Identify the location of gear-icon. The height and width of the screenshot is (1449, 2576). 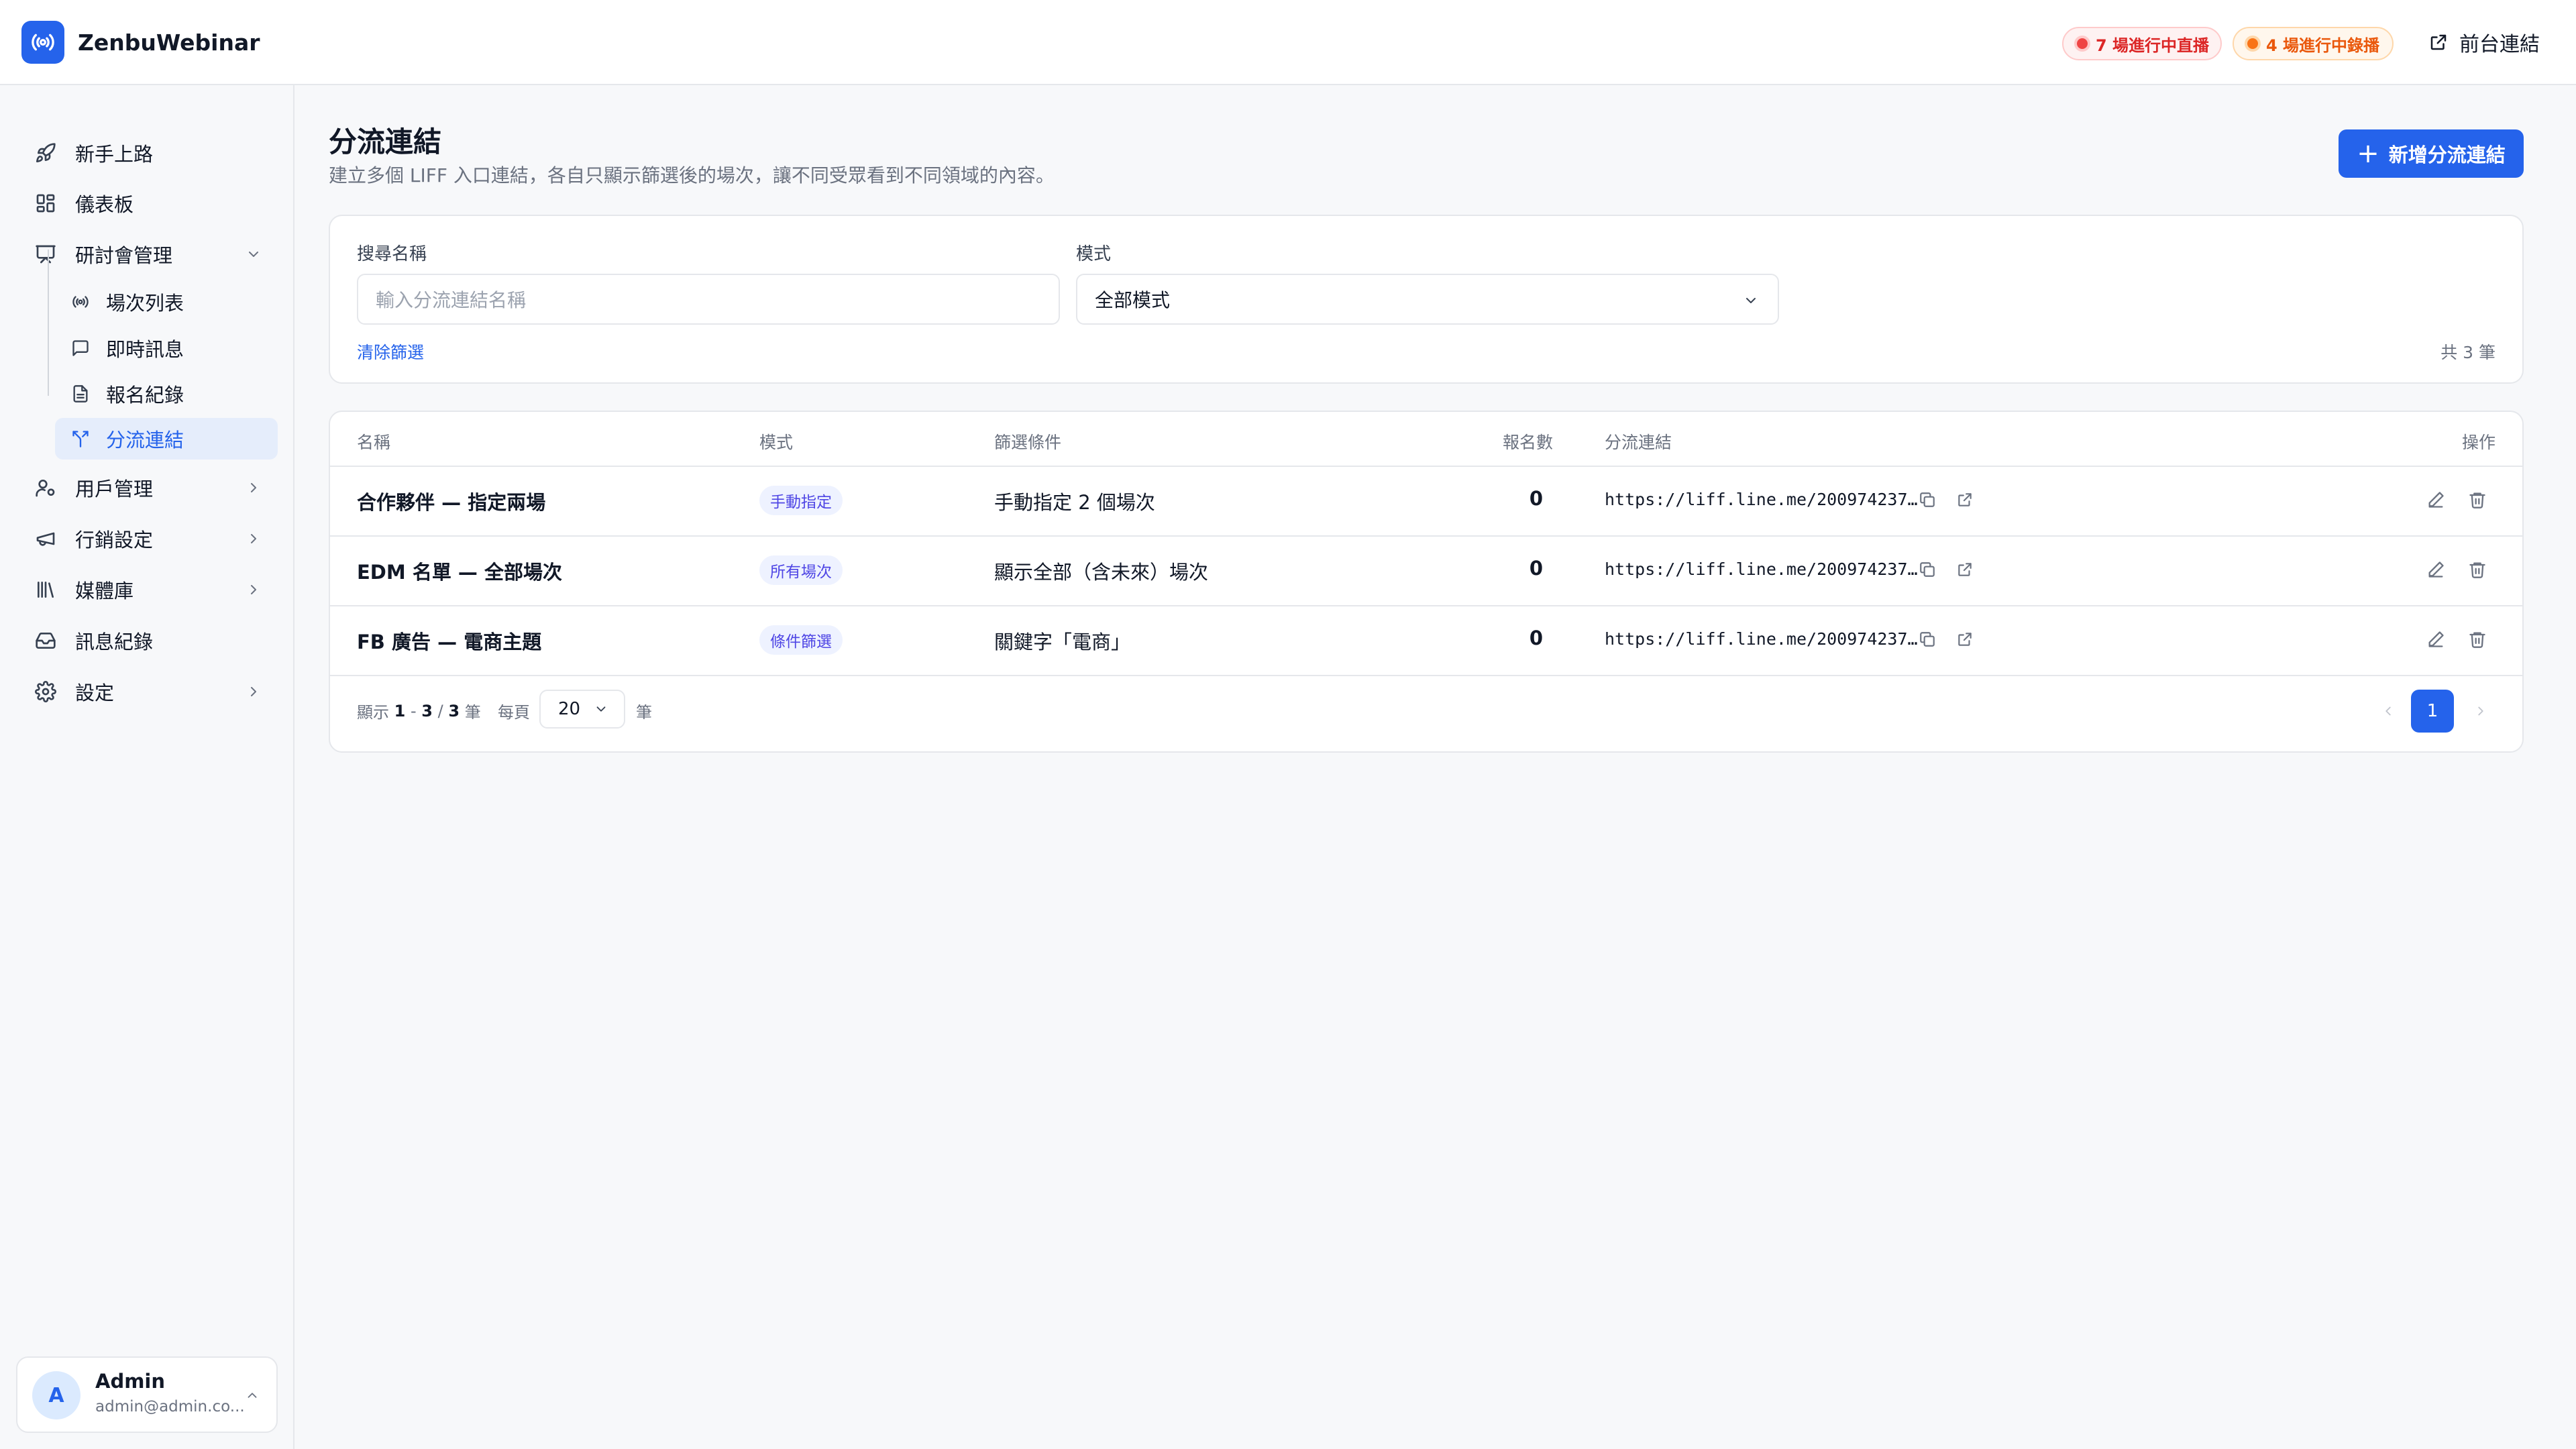
(46, 692).